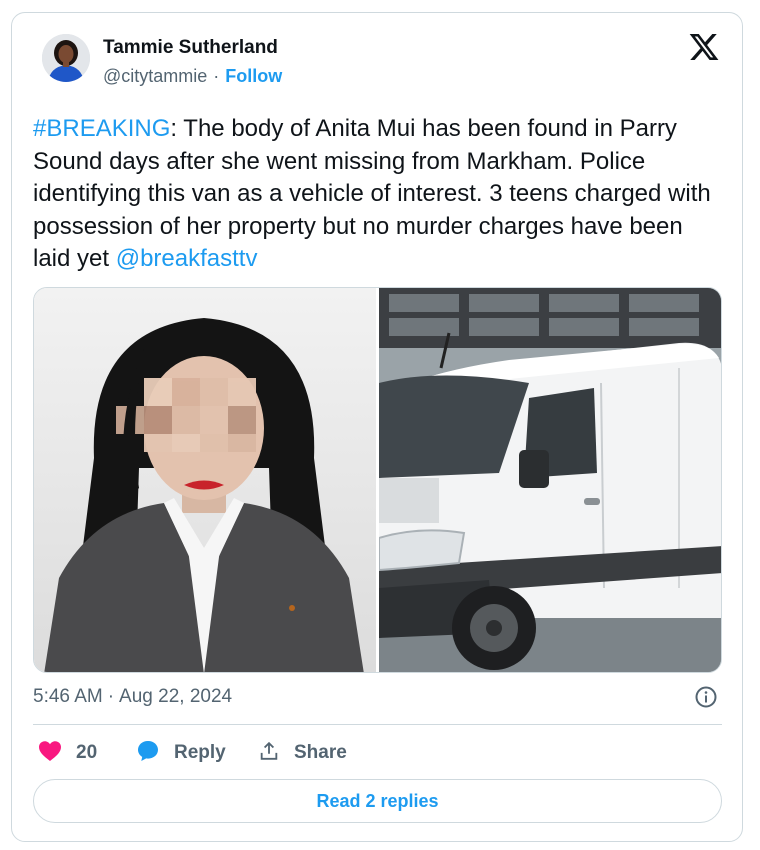  Describe the element at coordinates (101, 128) in the screenshot. I see `hashtag-link: #BREAKING` at that location.